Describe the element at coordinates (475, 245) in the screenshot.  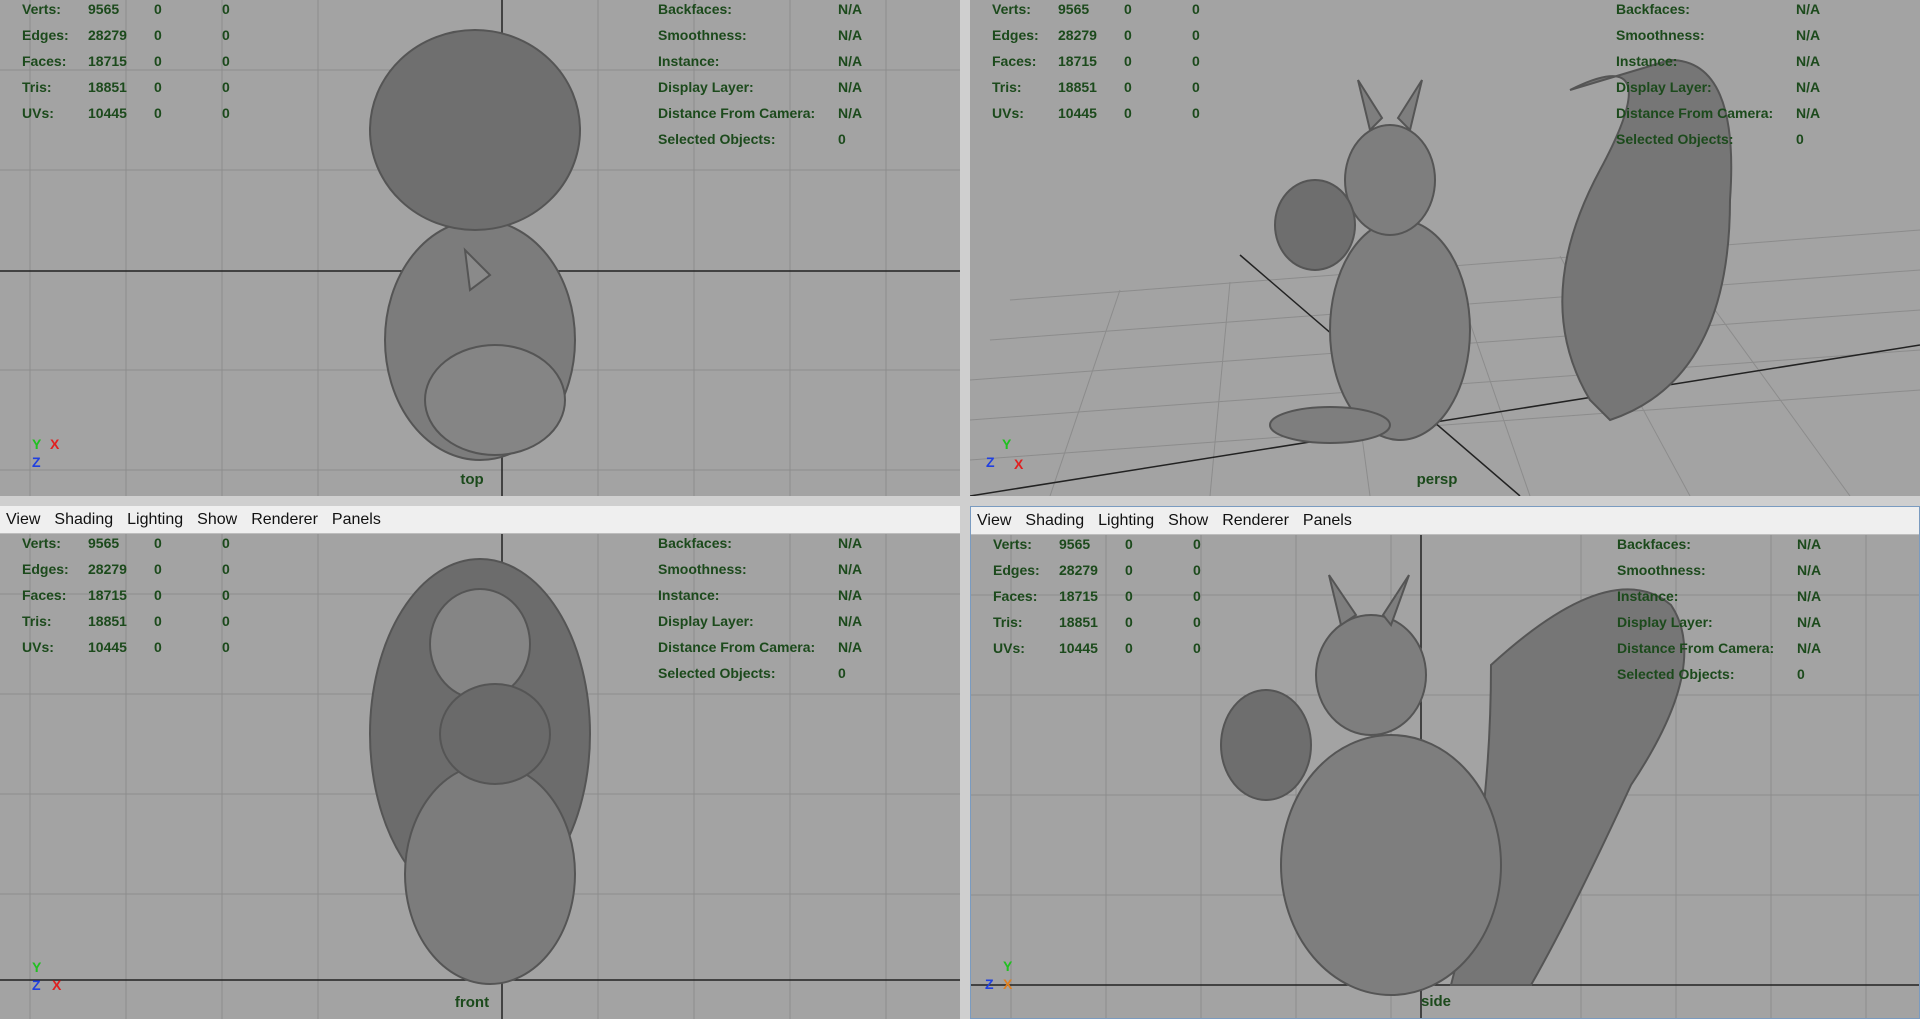
I see `squirrel-model-top` at that location.